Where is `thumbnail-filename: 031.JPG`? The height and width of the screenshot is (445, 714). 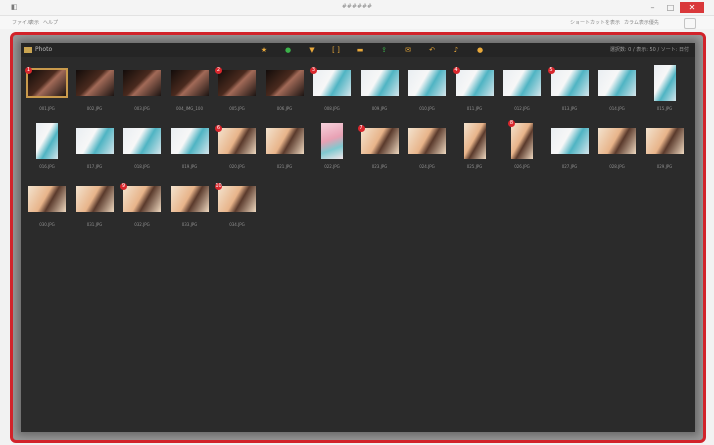 thumbnail-filename: 031.JPG is located at coordinates (94, 224).